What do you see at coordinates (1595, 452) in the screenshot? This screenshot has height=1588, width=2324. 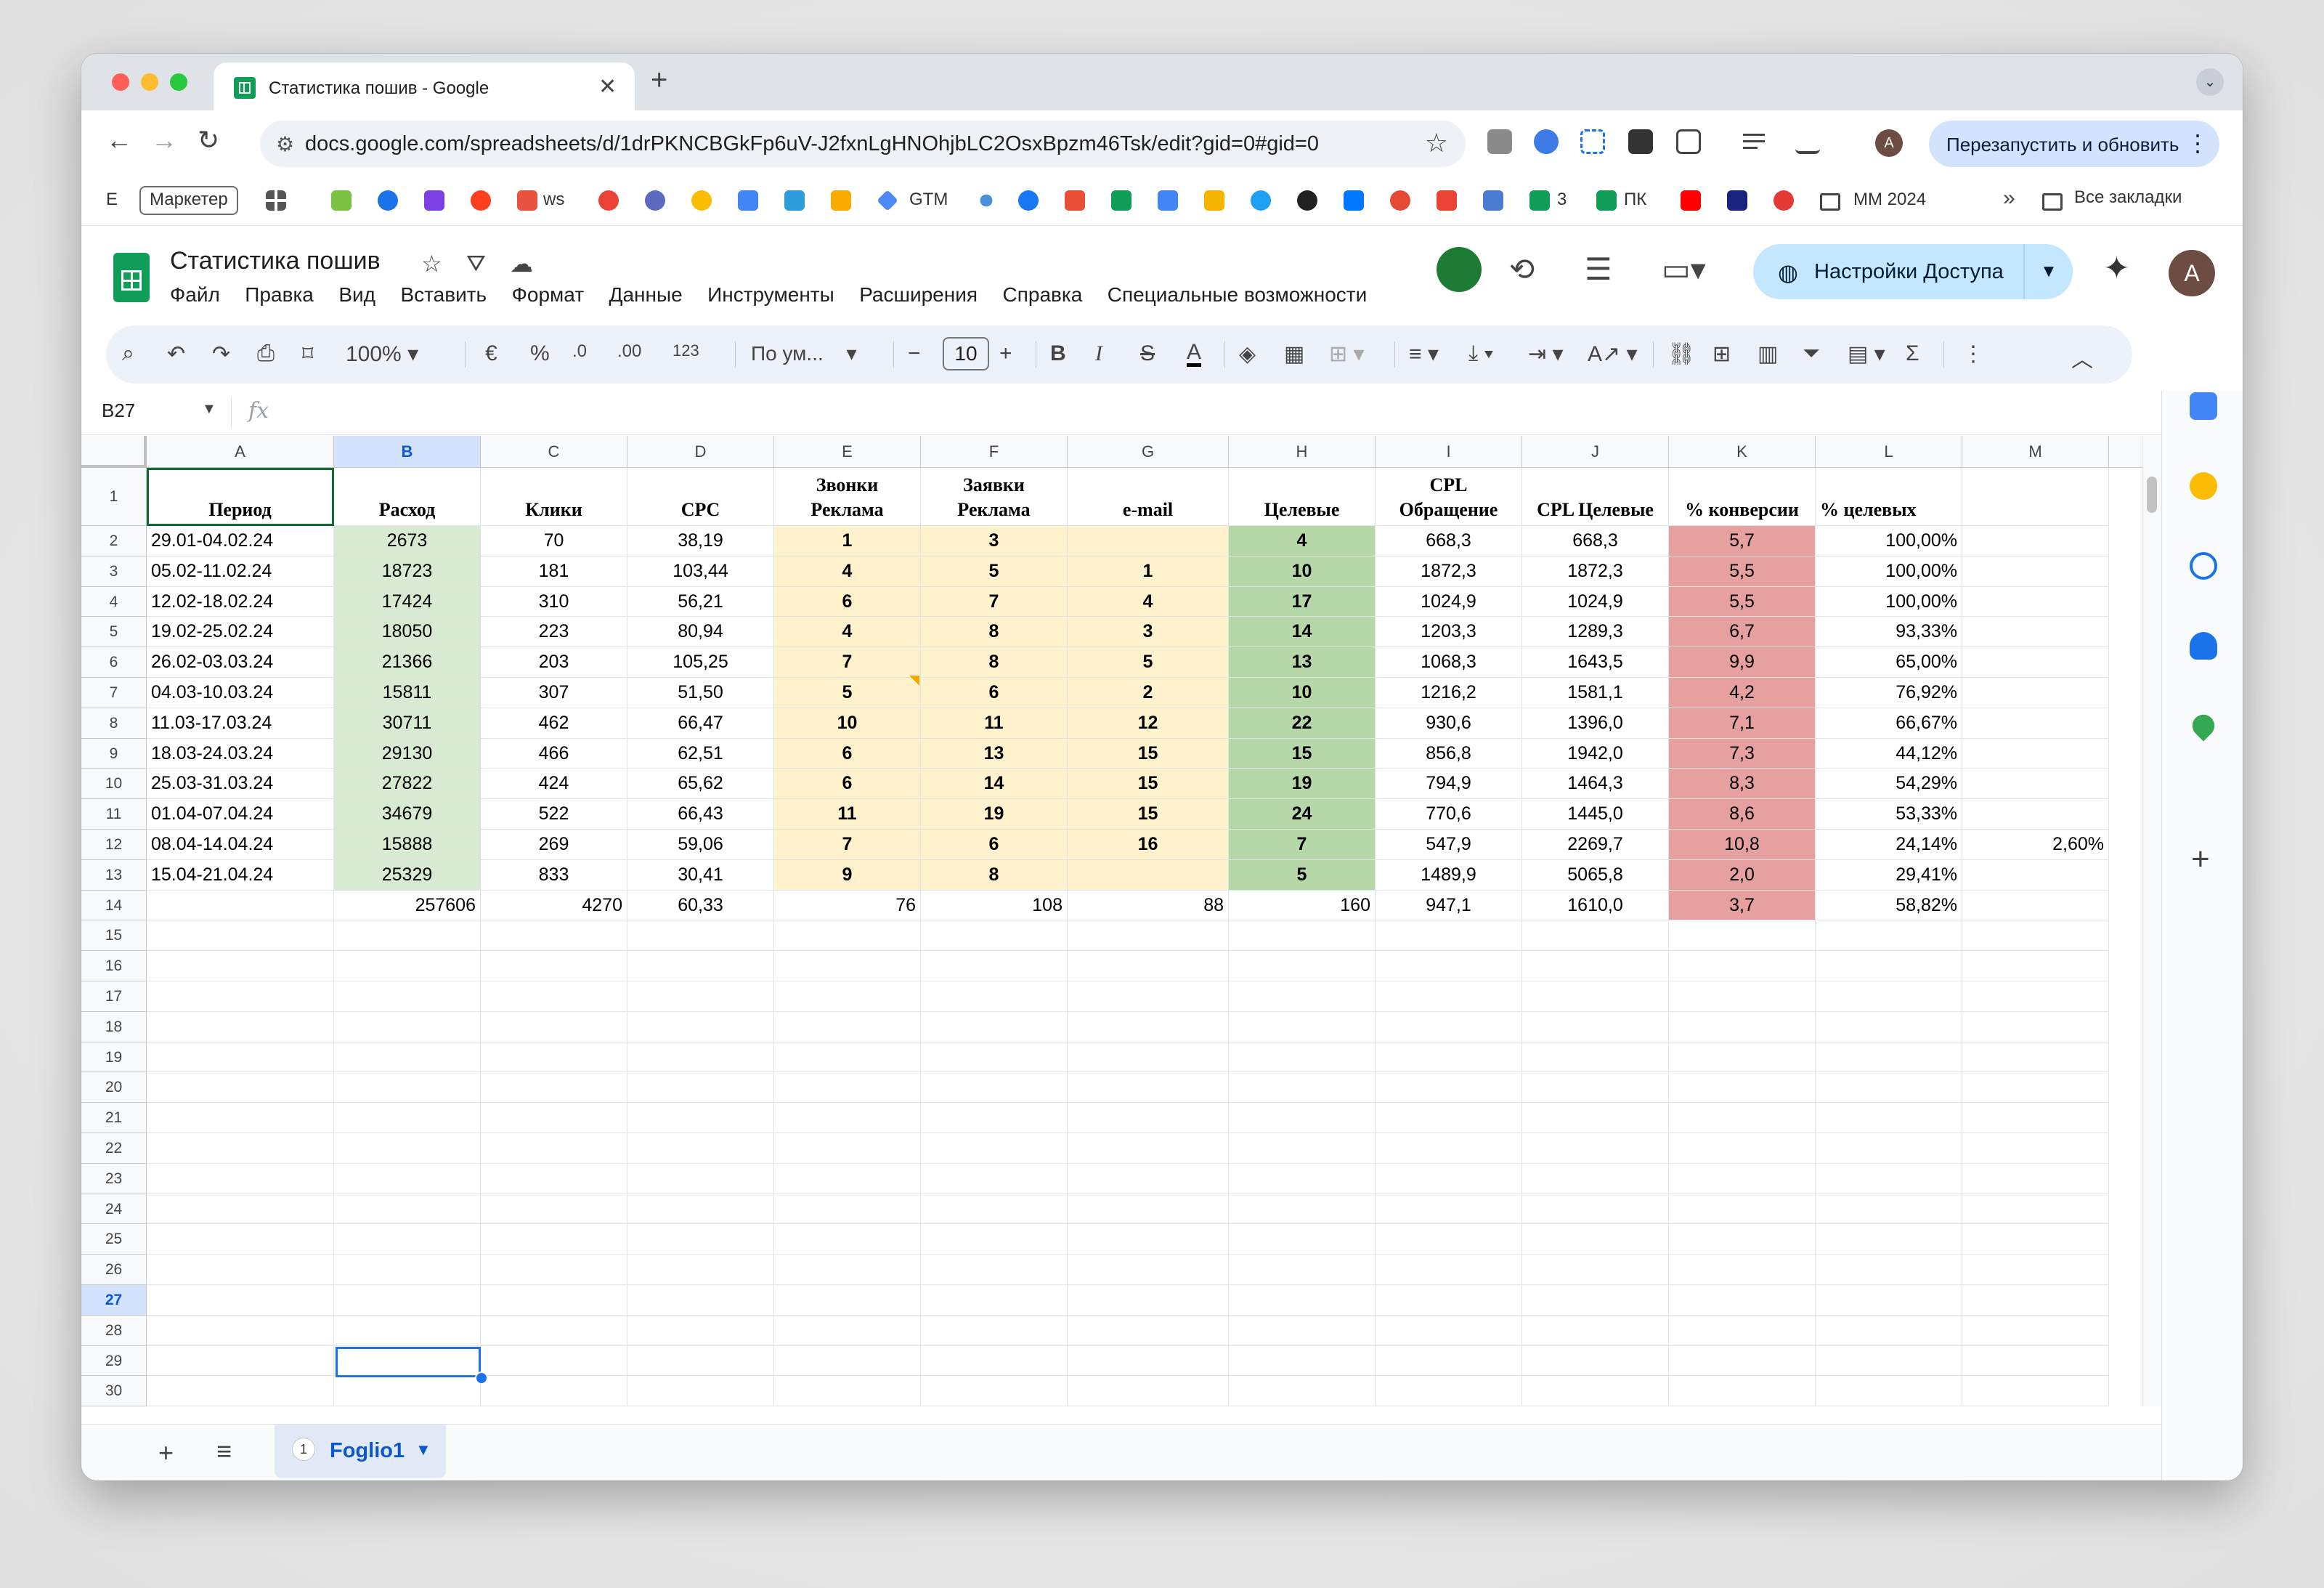 I see `column-header-j: J` at bounding box center [1595, 452].